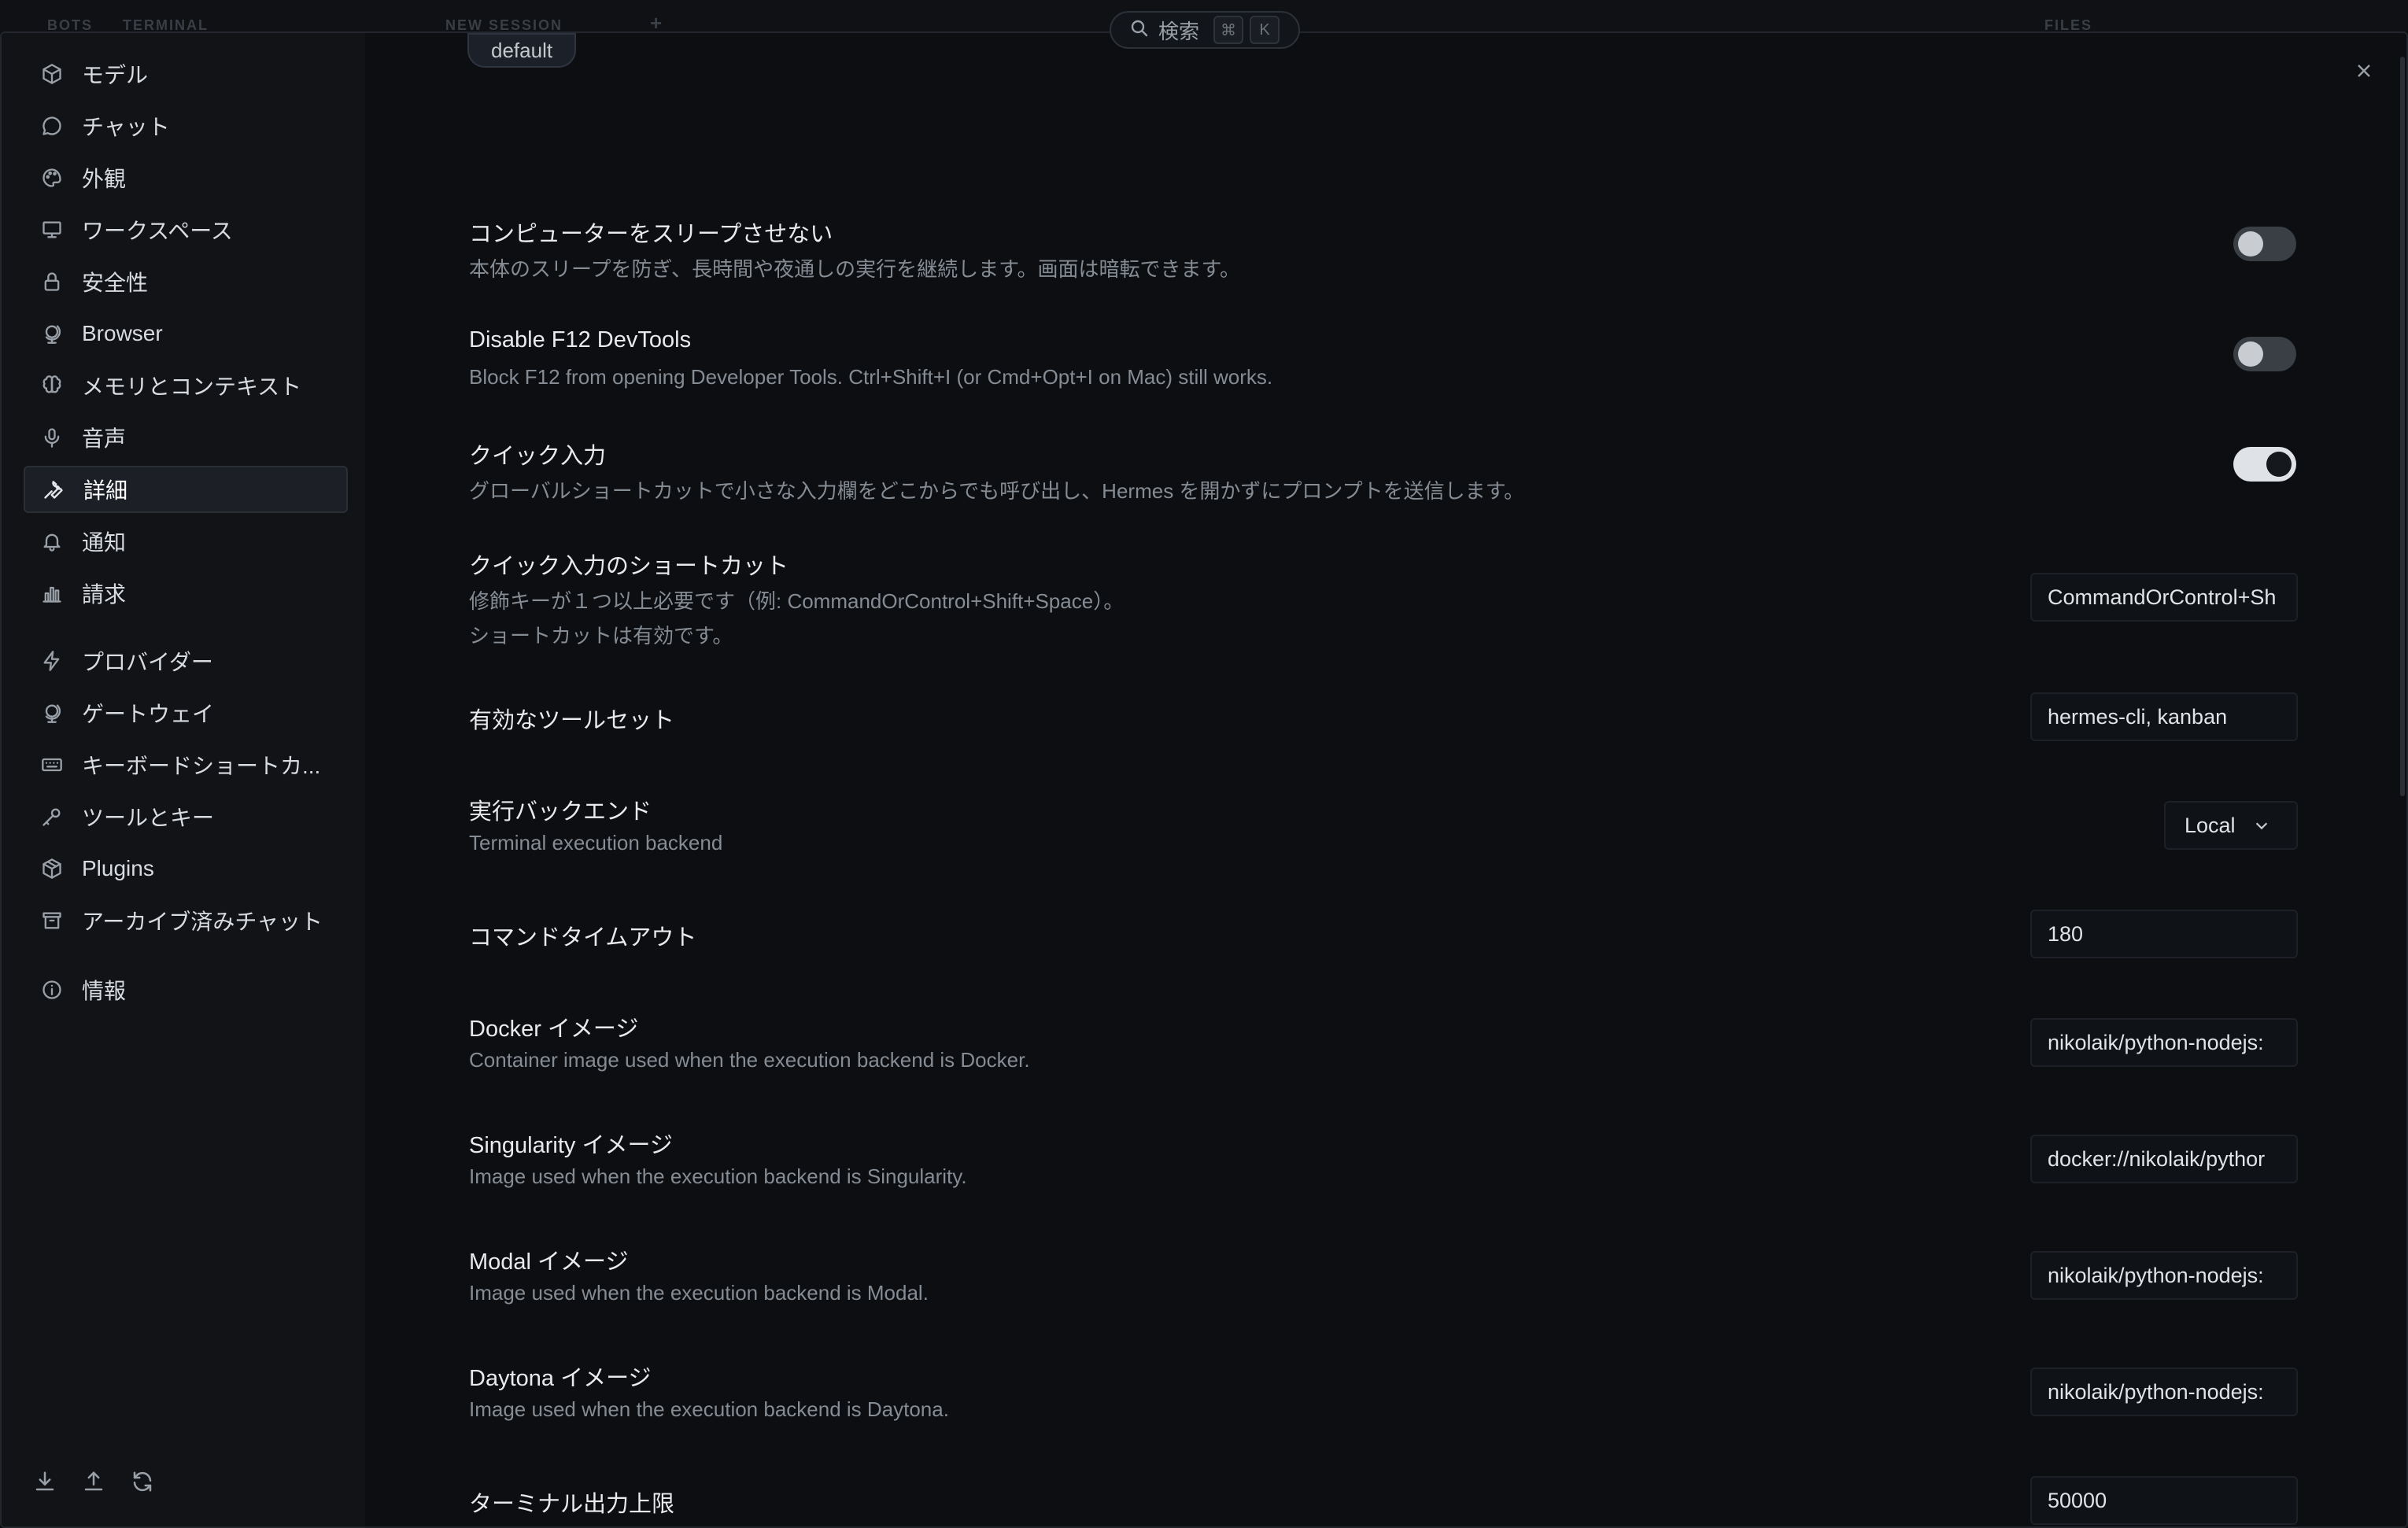  What do you see at coordinates (2164, 1500) in the screenshot?
I see `output-limit-input: 50000` at bounding box center [2164, 1500].